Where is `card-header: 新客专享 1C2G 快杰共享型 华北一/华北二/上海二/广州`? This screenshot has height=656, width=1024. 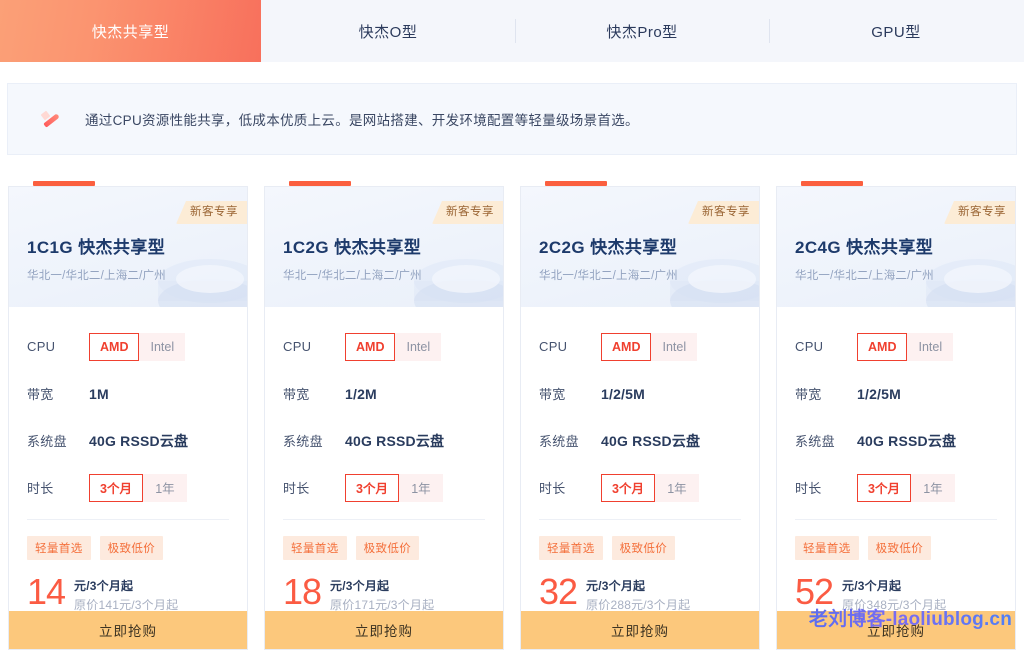 card-header: 新客专享 1C2G 快杰共享型 华北一/华北二/上海二/广州 is located at coordinates (384, 247).